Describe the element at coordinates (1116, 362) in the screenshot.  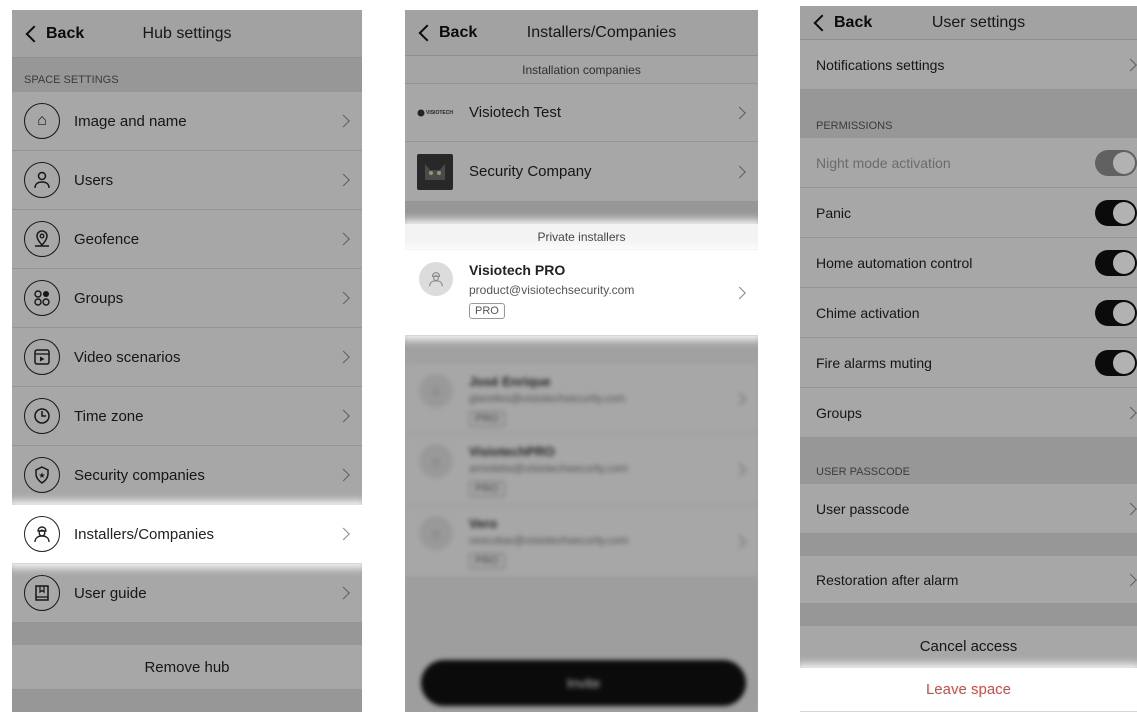
I see `fire-alarms-toggle` at that location.